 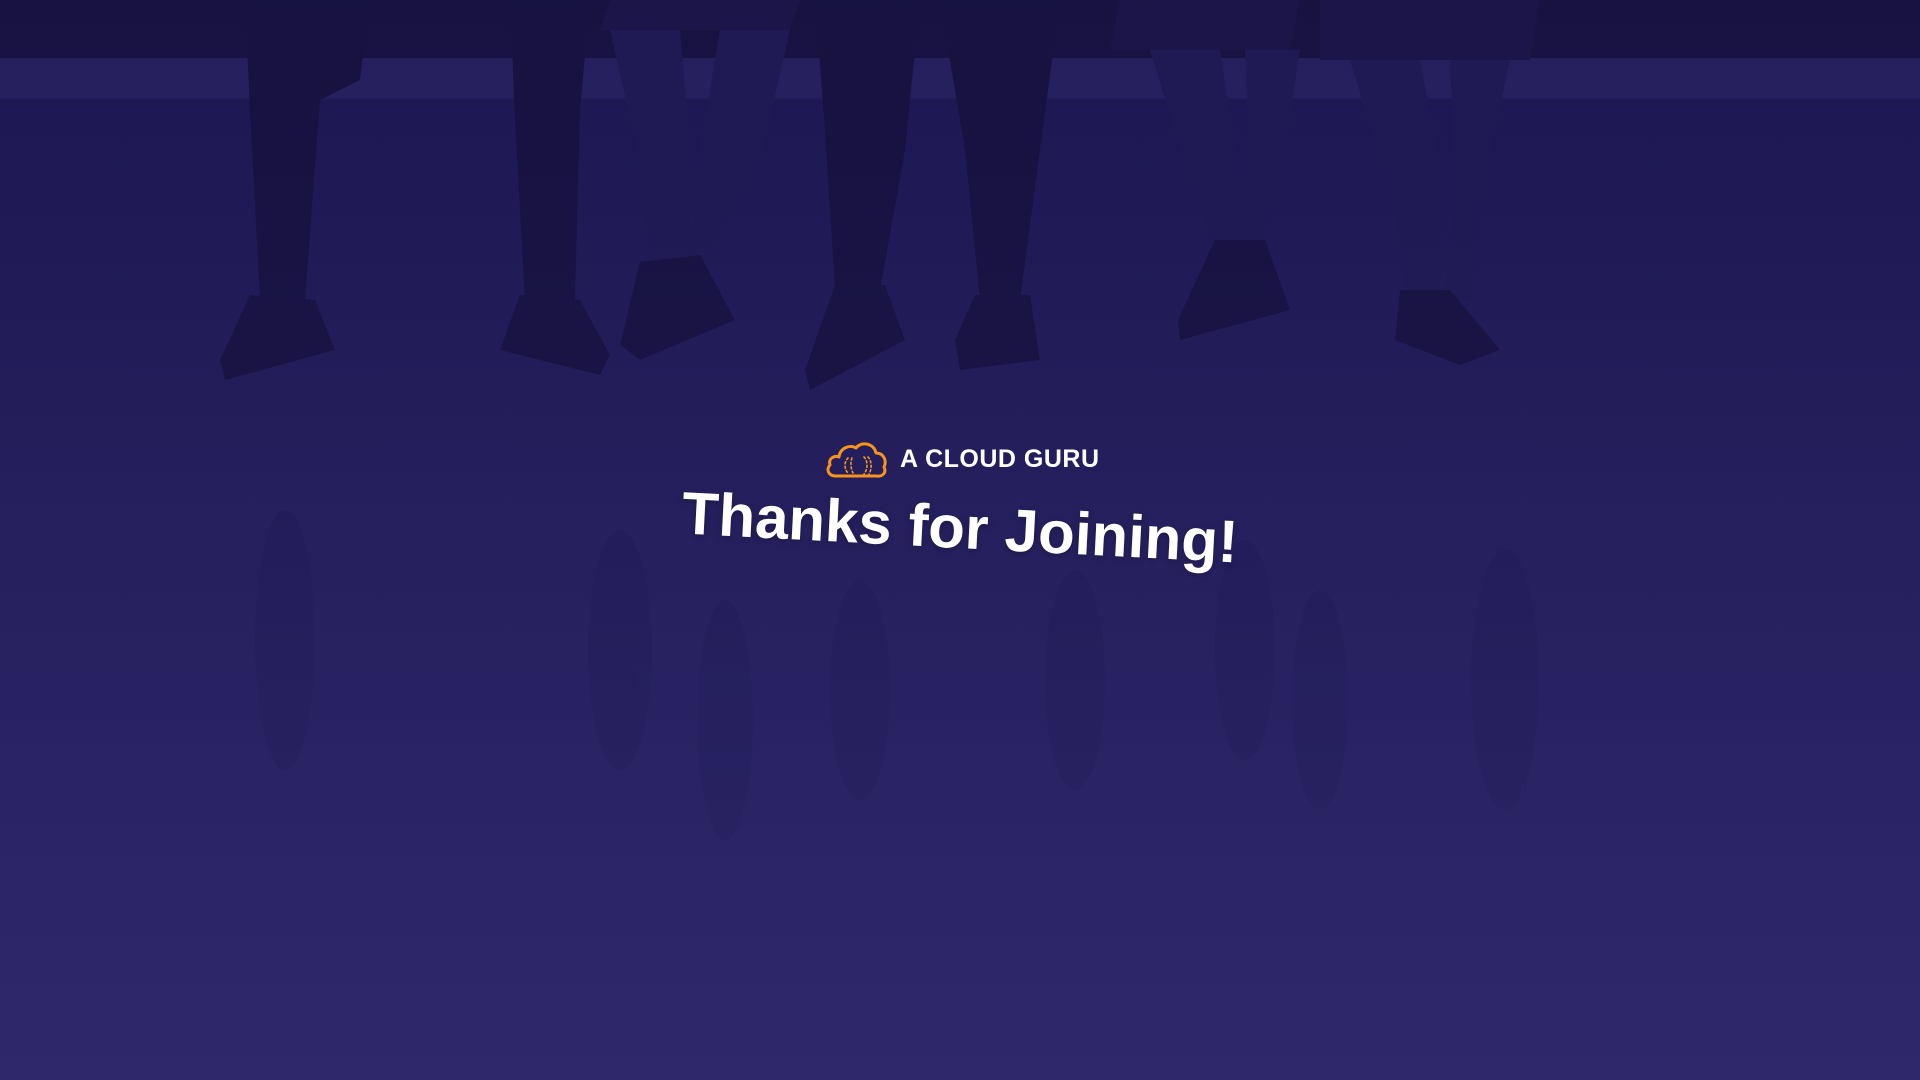 I want to click on cloud-logo-icon, so click(x=856, y=460).